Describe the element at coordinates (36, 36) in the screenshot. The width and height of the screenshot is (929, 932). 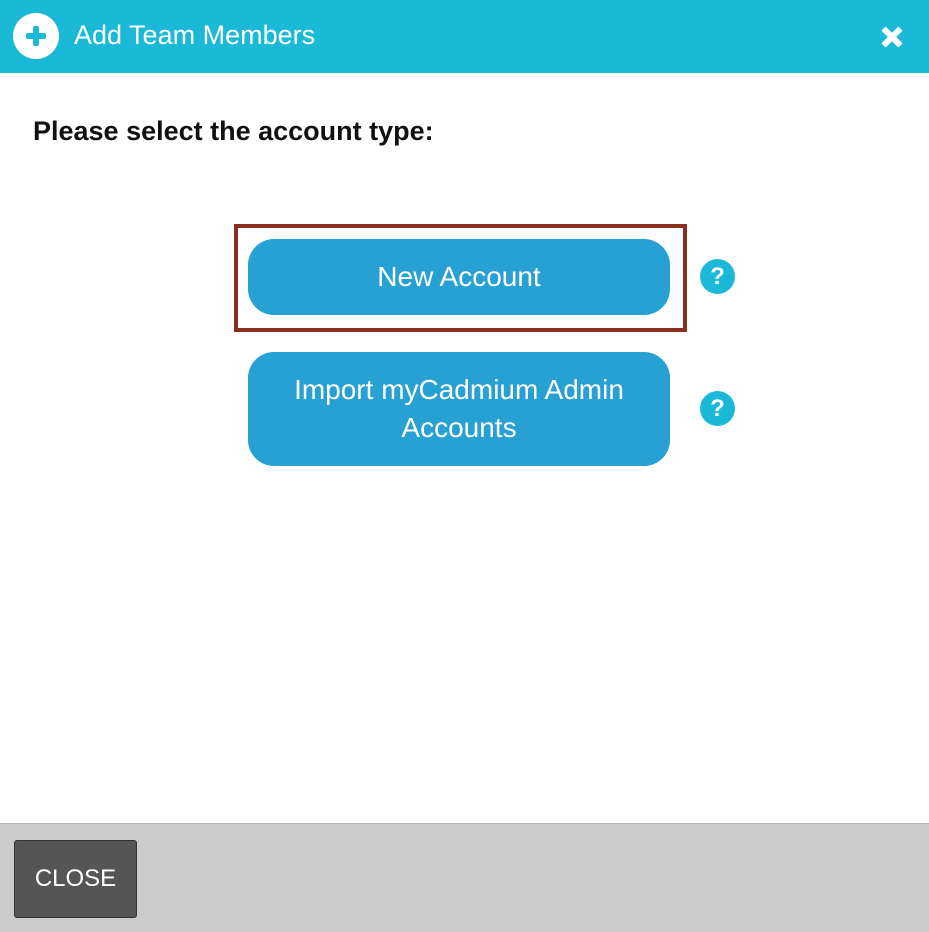
I see `plus-circle-icon` at that location.